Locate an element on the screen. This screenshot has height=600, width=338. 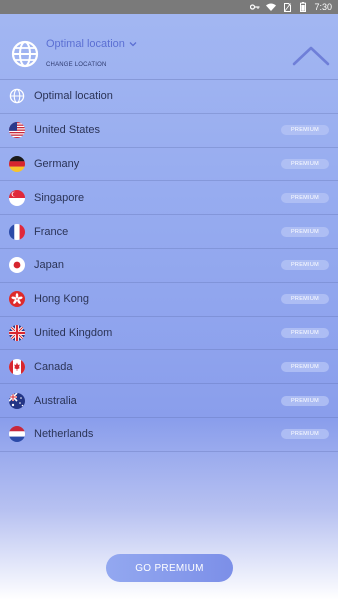
location-name: Singapore is located at coordinates (59, 197).